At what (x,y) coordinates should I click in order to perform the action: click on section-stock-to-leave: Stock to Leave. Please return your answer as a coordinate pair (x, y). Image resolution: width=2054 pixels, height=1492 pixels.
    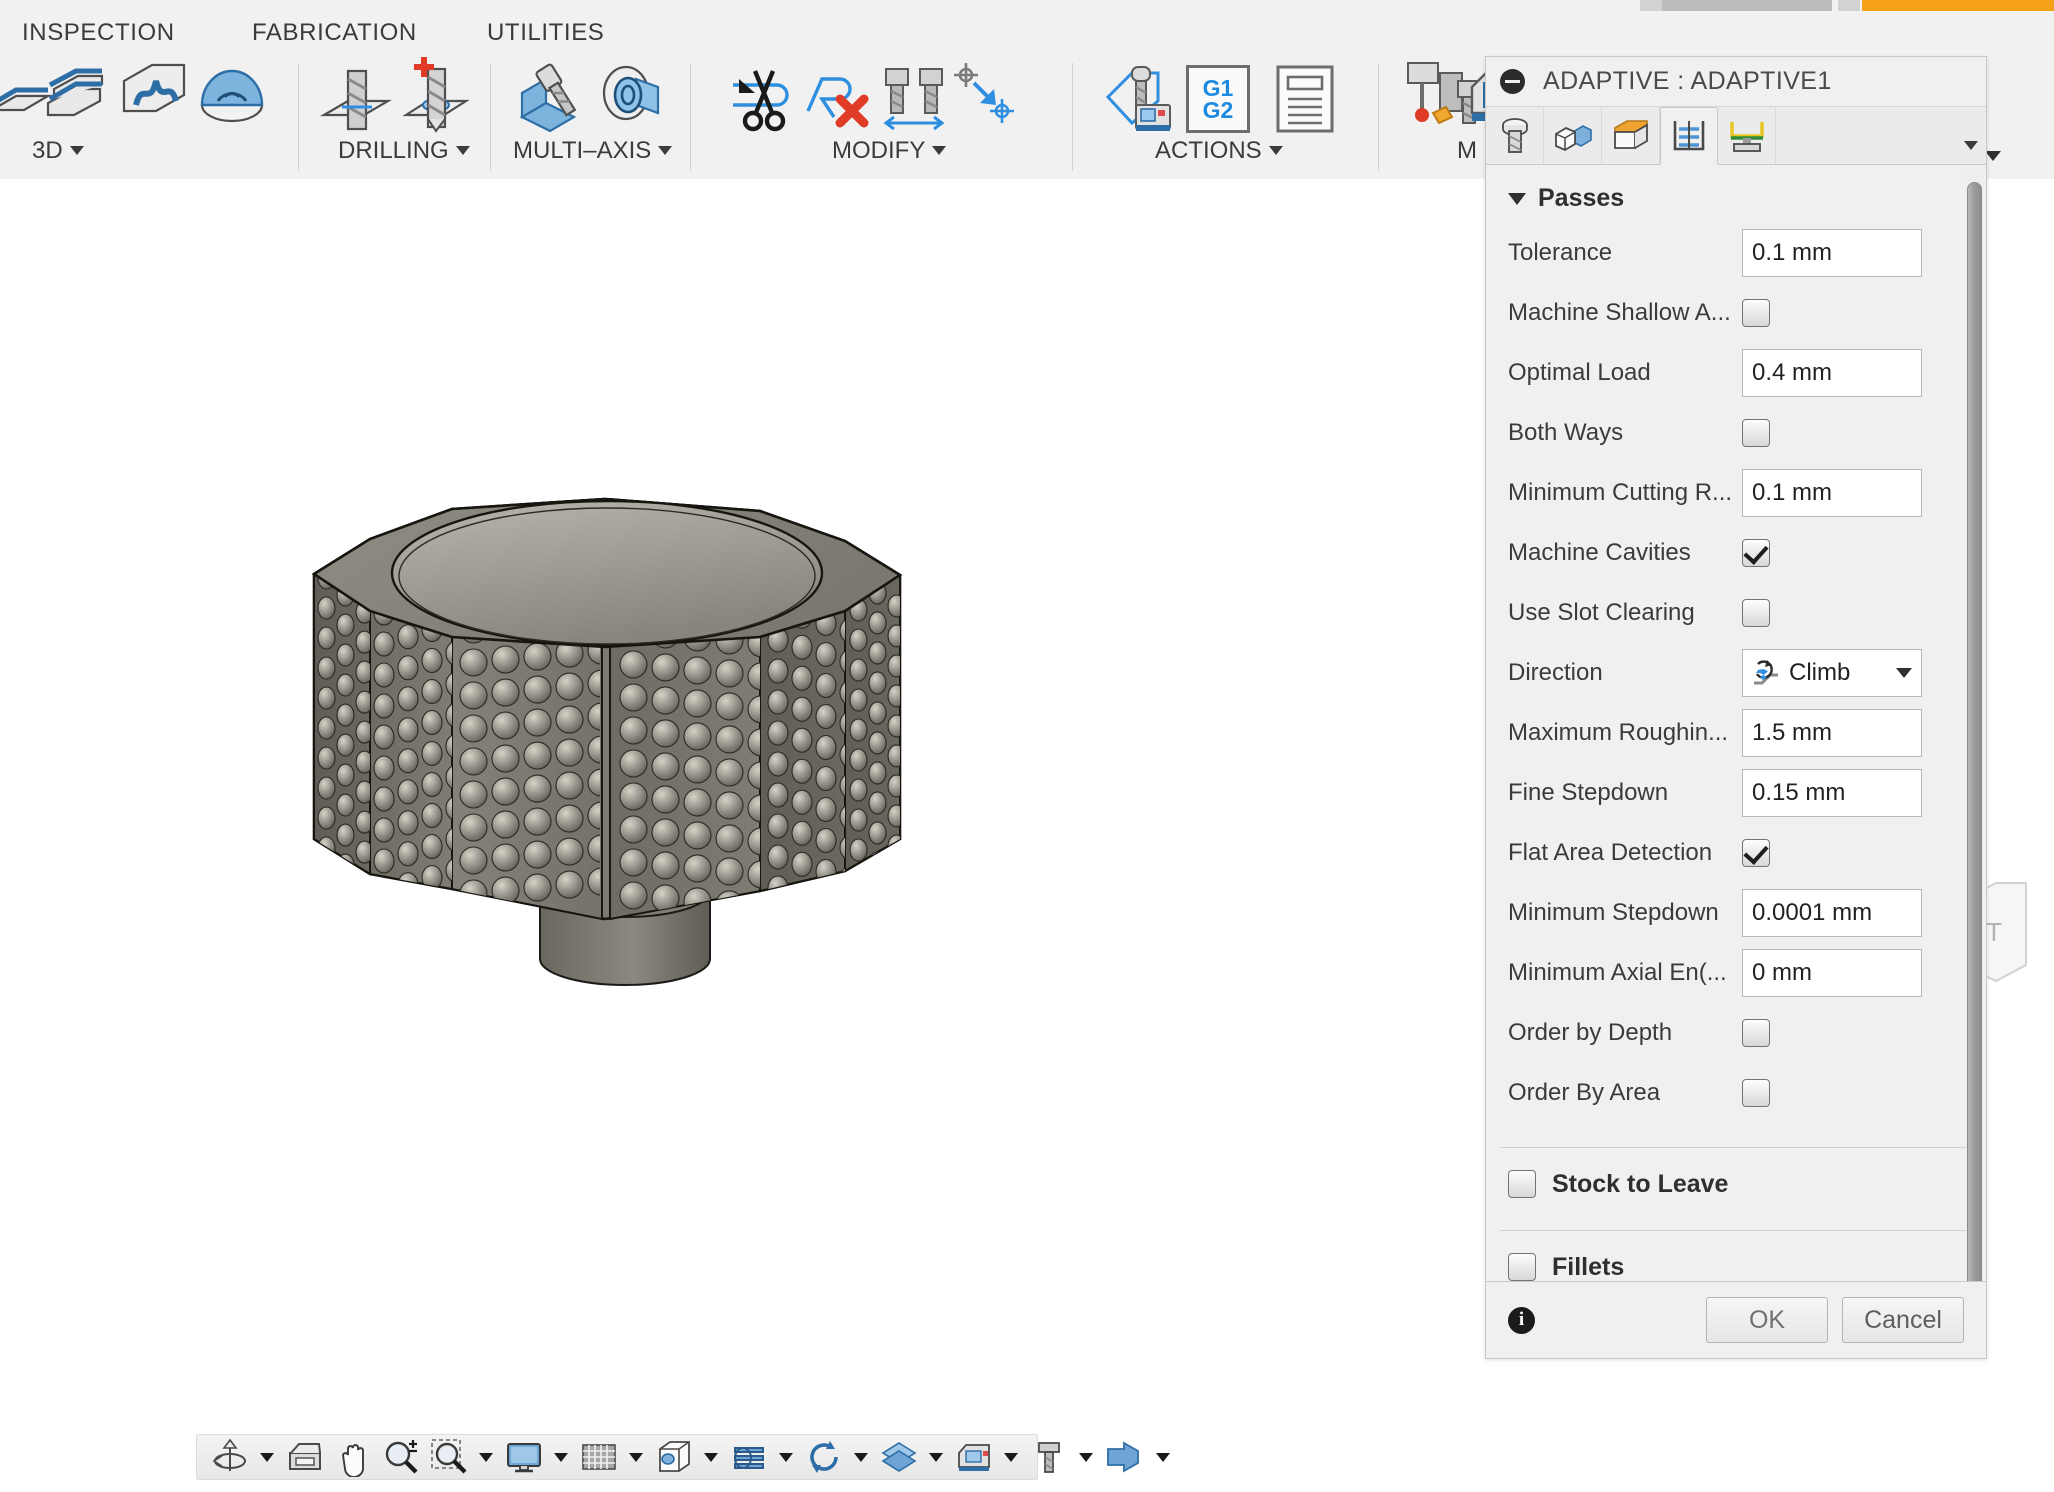
    Looking at the image, I should click on (1736, 1184).